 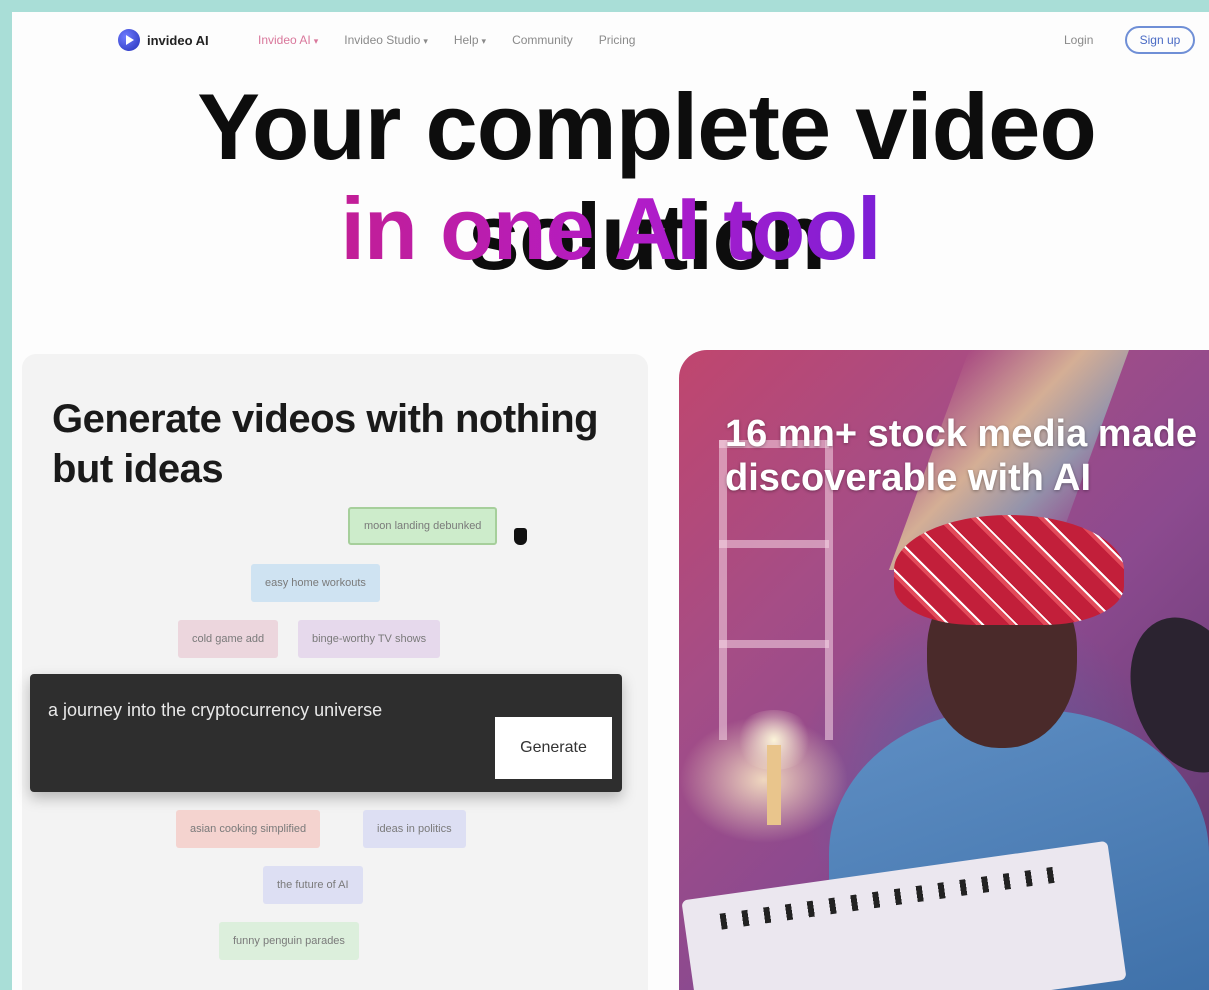 I want to click on login-link: Login, so click(x=1078, y=40).